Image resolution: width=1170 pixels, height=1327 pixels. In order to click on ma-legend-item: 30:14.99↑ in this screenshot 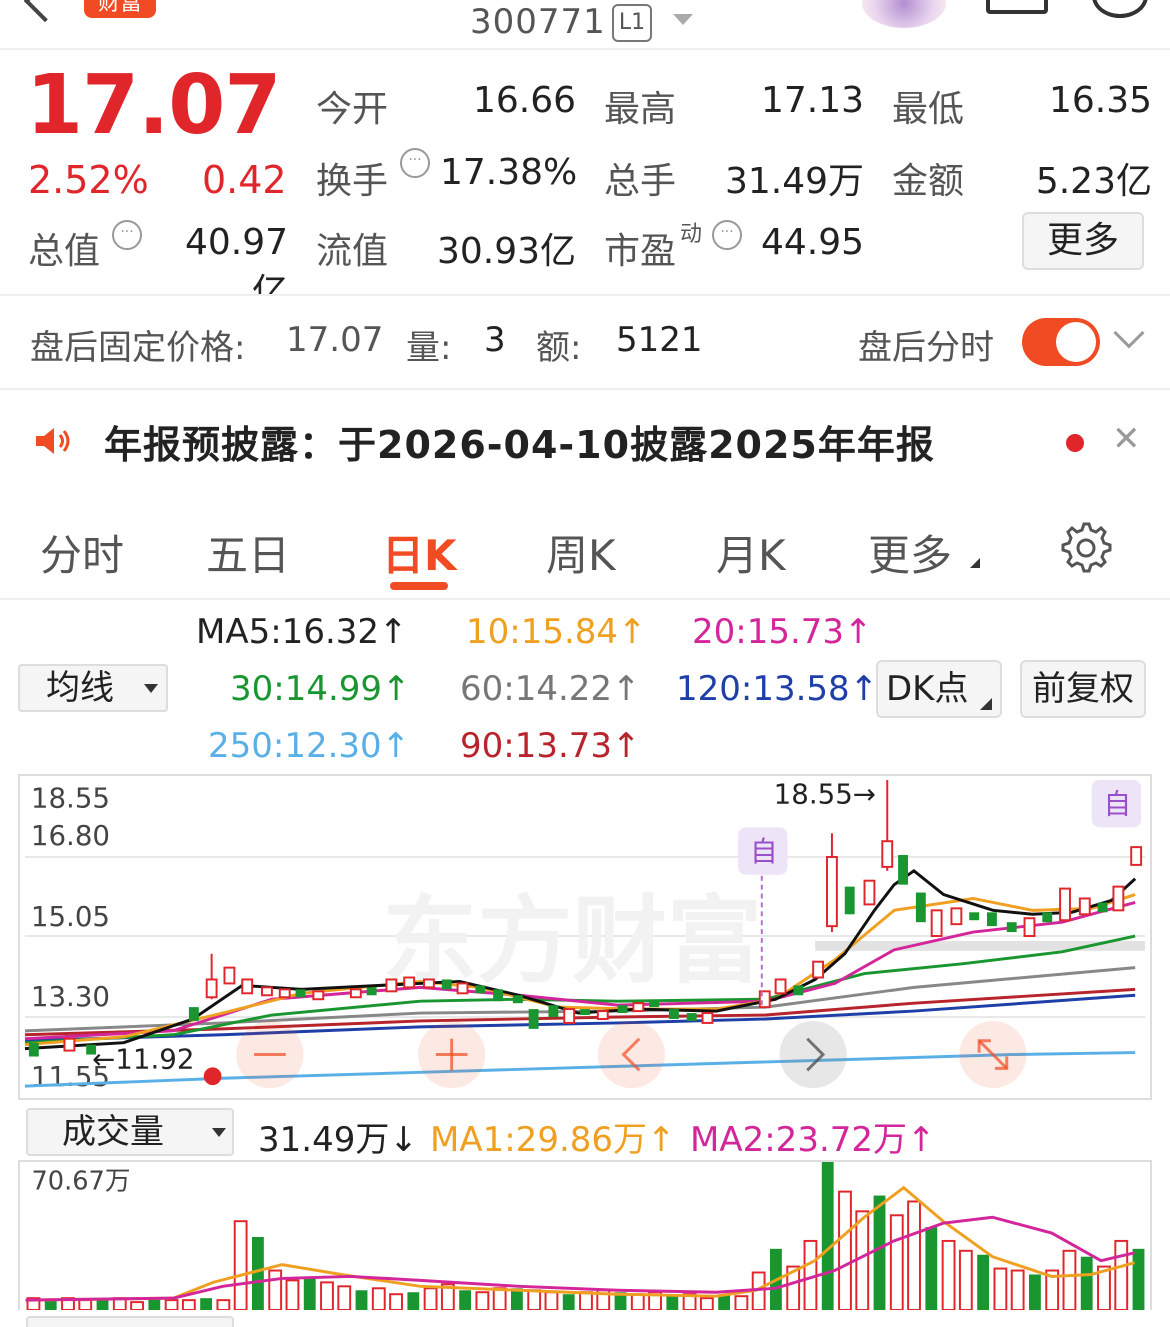, I will do `click(320, 689)`.